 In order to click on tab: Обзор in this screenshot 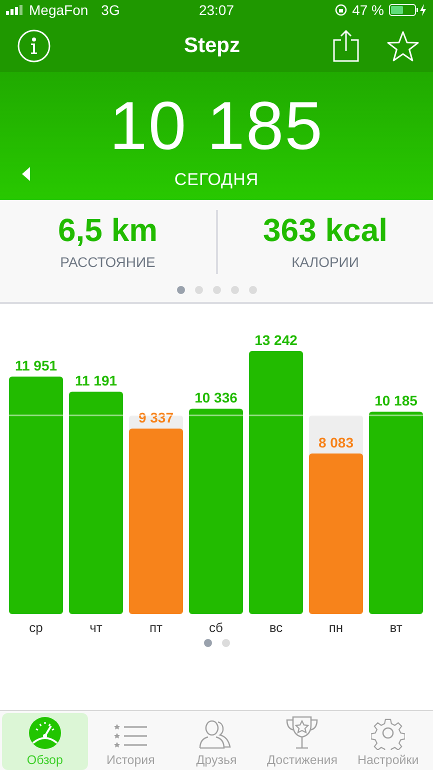, I will do `click(45, 741)`.